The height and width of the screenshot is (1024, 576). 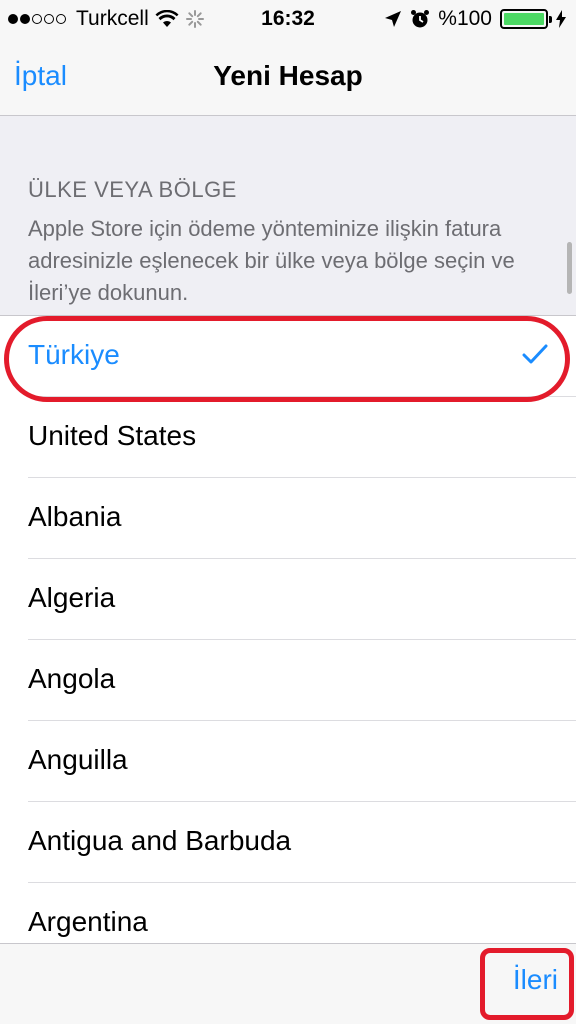 What do you see at coordinates (561, 19) in the screenshot?
I see `charging-bolt-icon` at bounding box center [561, 19].